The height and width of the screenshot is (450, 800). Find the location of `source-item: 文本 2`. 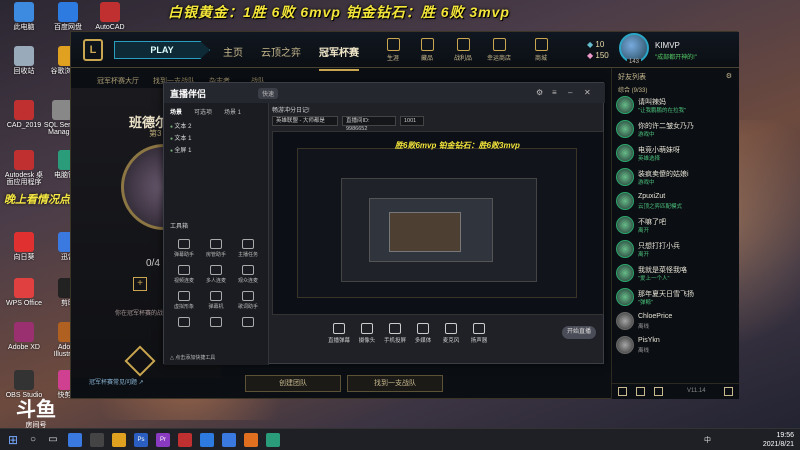

source-item: 文本 2 is located at coordinates (180, 125).